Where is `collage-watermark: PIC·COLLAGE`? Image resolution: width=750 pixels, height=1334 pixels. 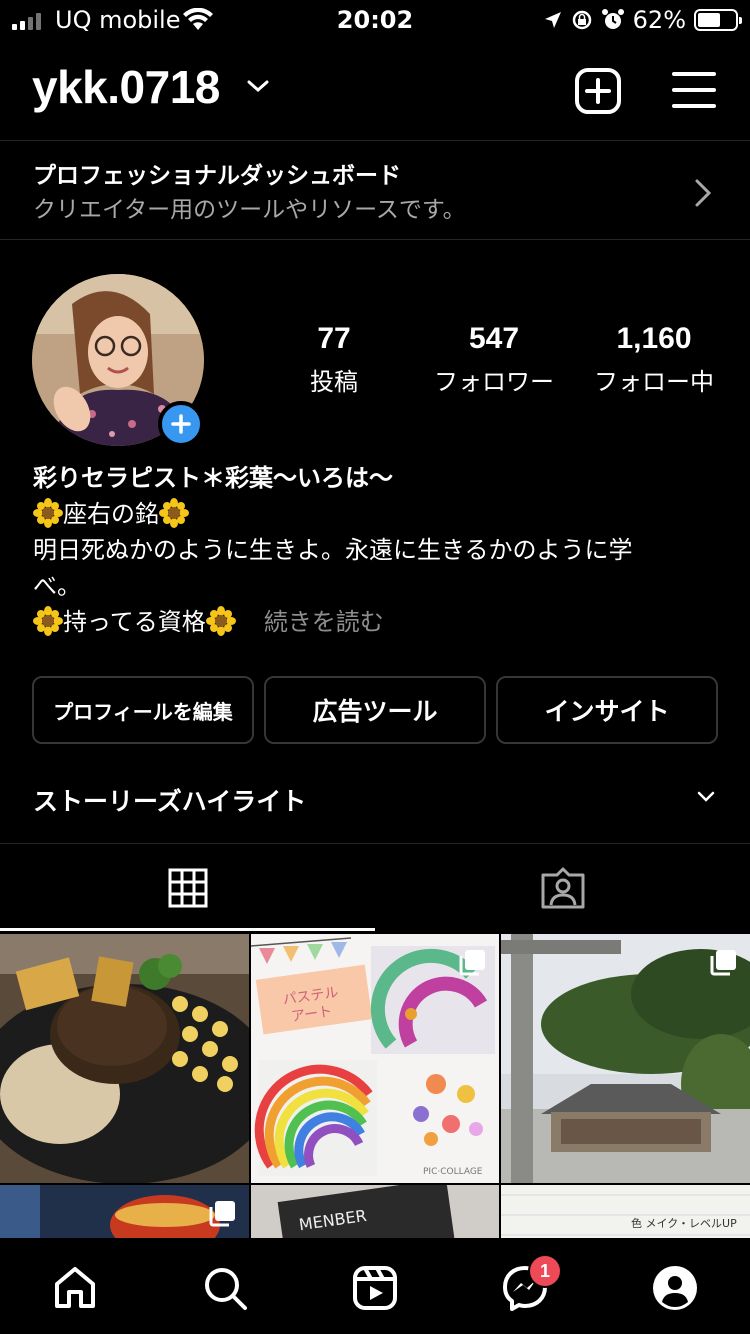 collage-watermark: PIC·COLLAGE is located at coordinates (453, 1172).